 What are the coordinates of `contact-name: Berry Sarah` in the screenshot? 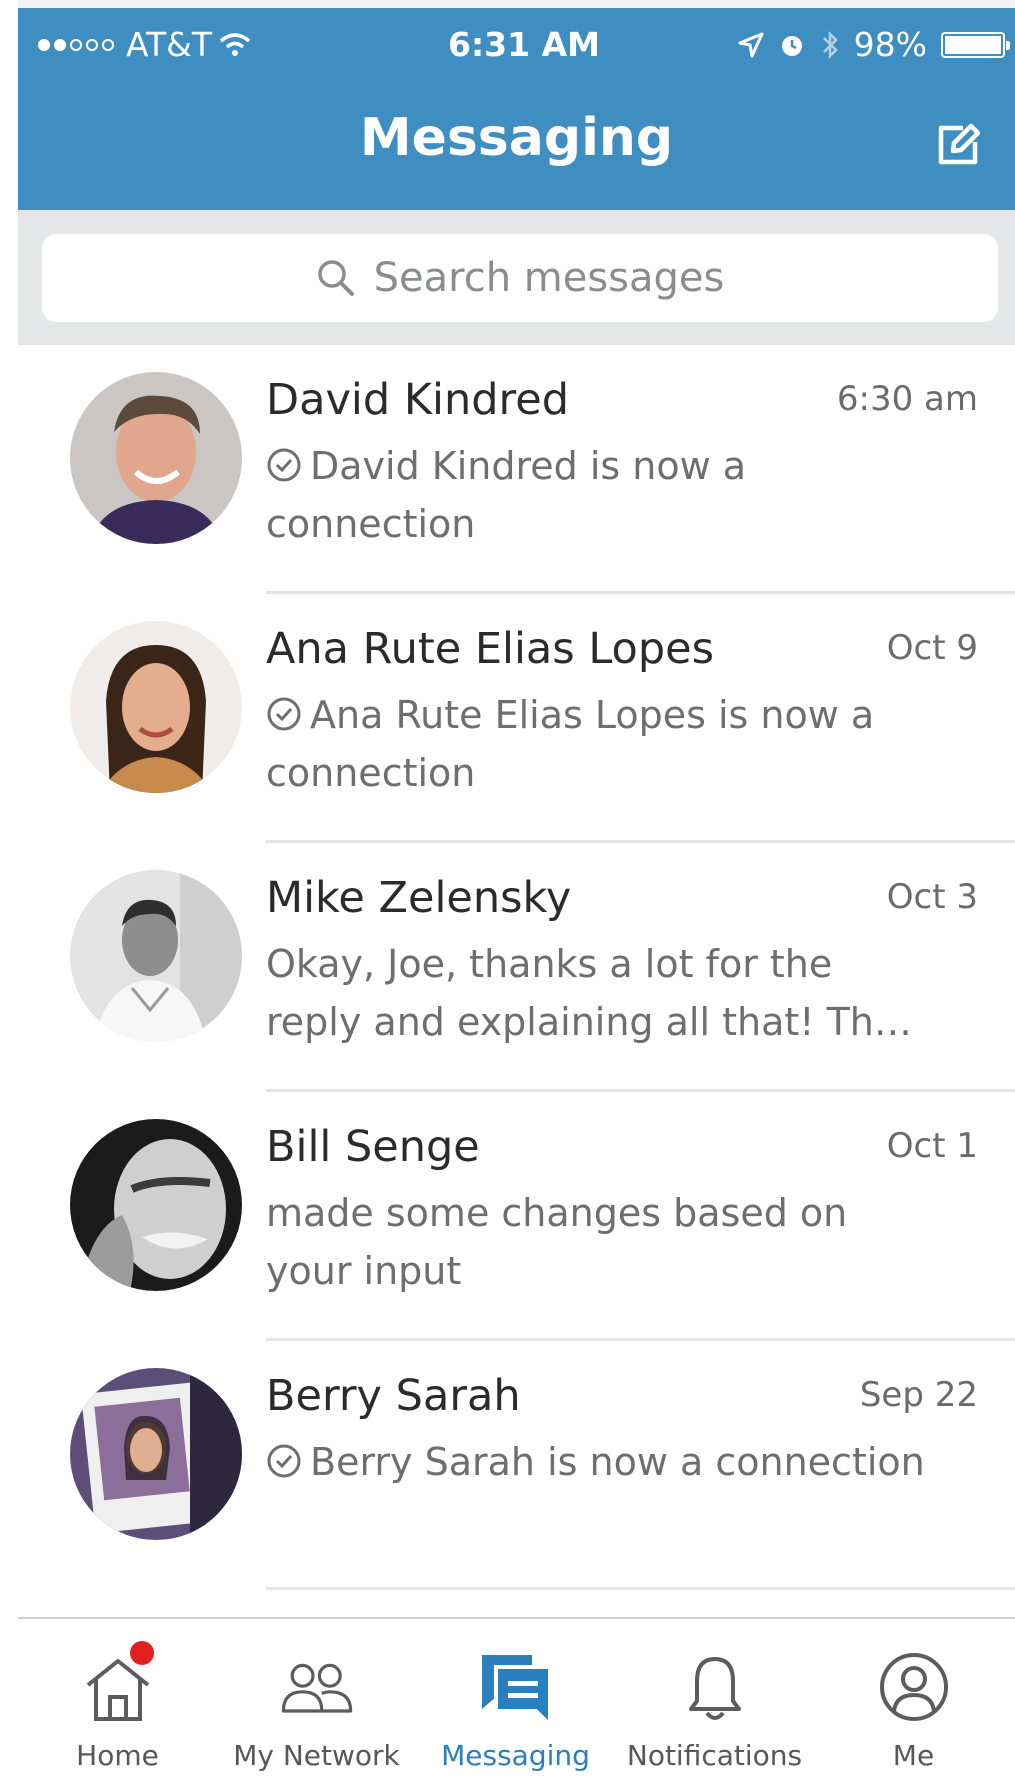 It's located at (393, 1396).